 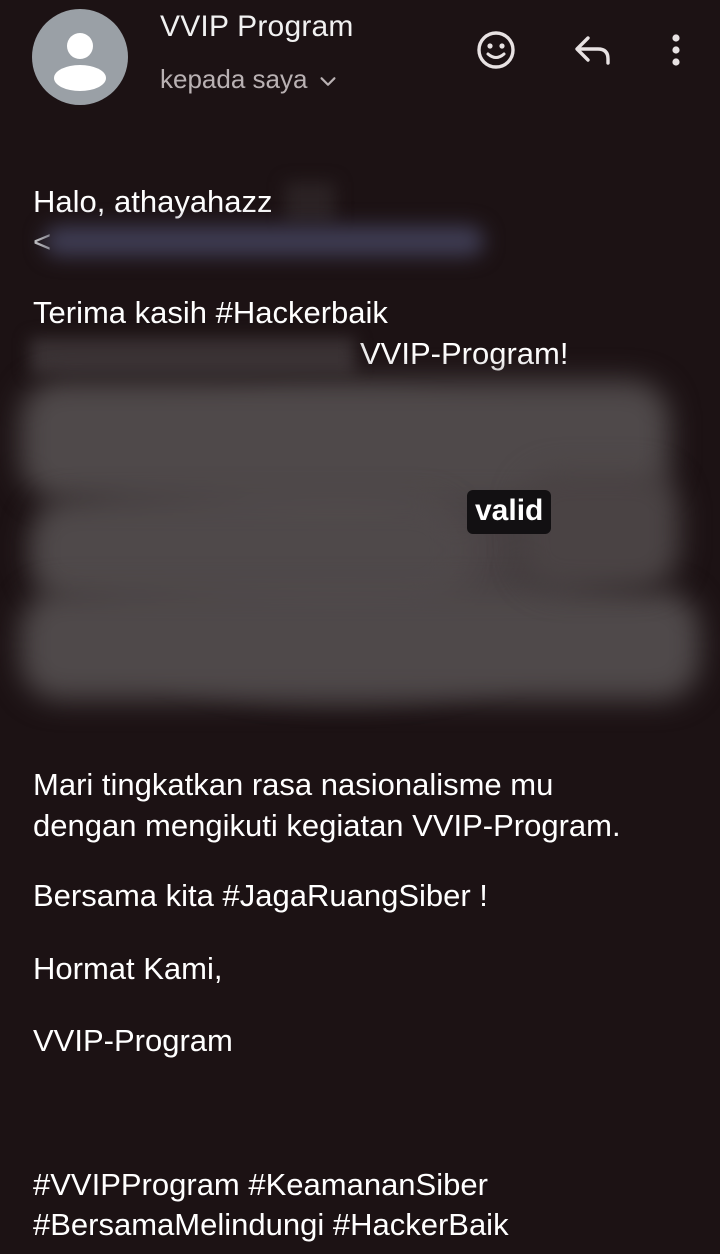 What do you see at coordinates (328, 81) in the screenshot?
I see `chevron-down-icon` at bounding box center [328, 81].